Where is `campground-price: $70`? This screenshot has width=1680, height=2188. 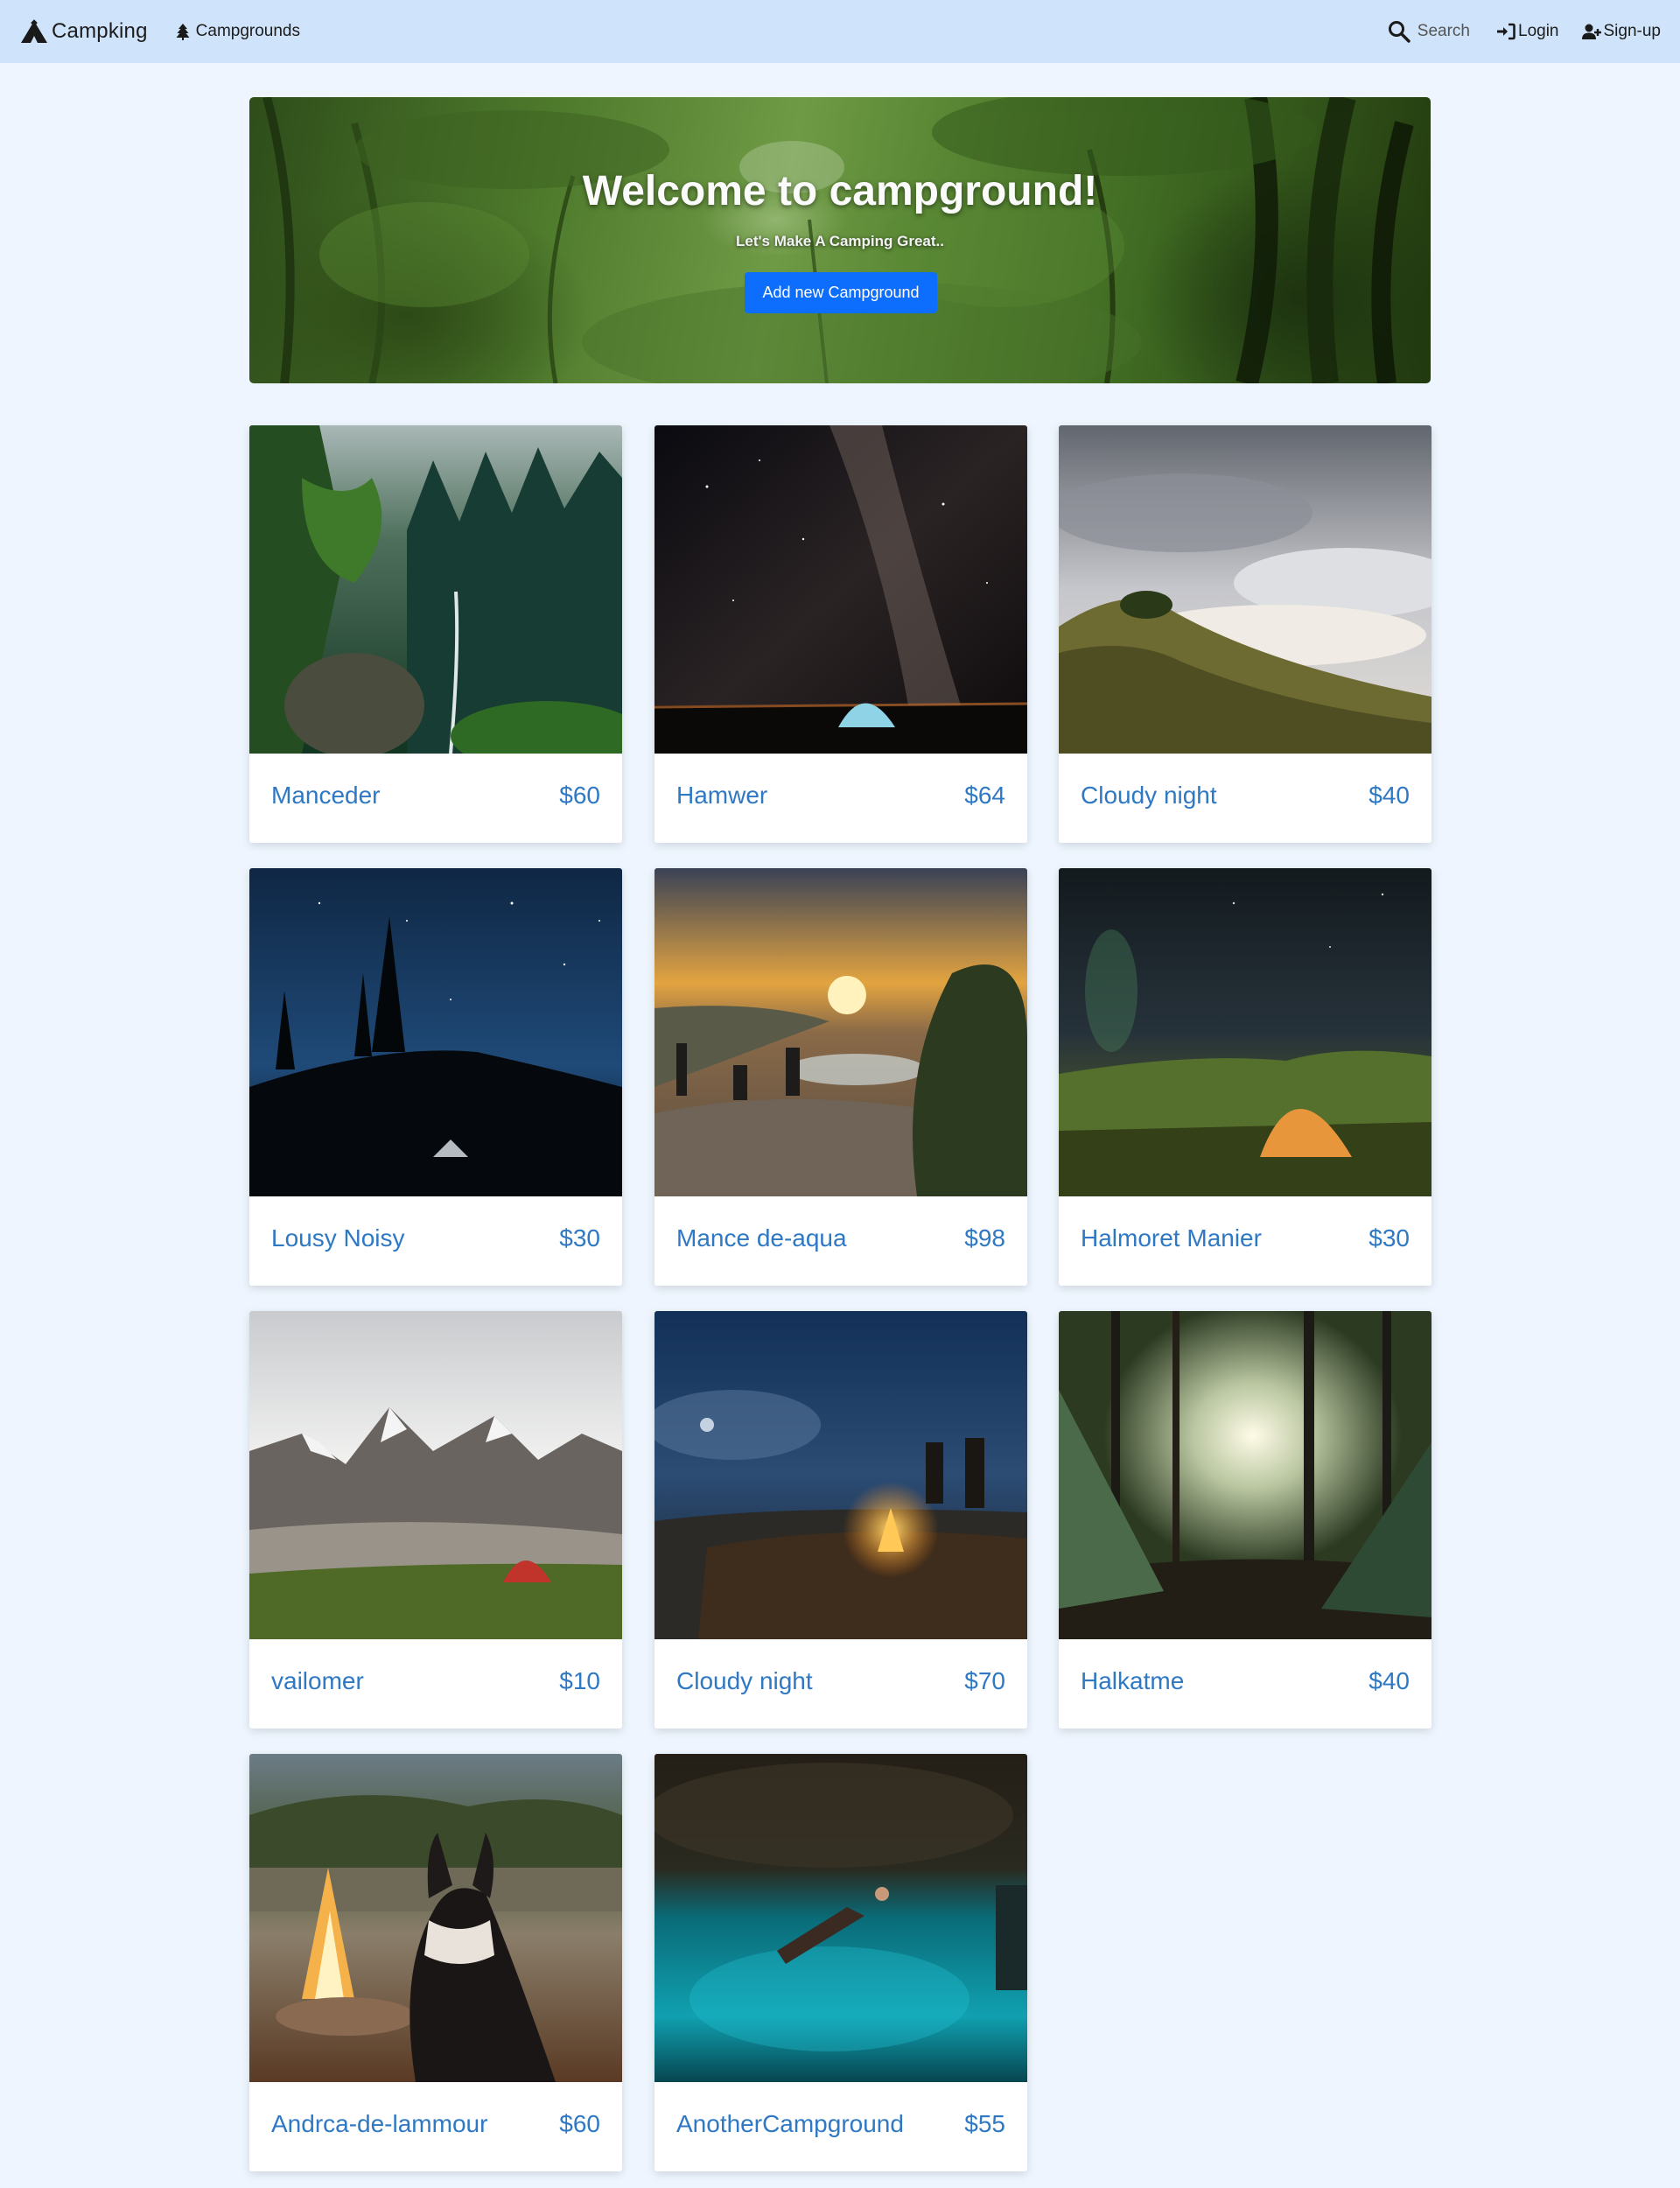
campground-price: $70 is located at coordinates (984, 1680).